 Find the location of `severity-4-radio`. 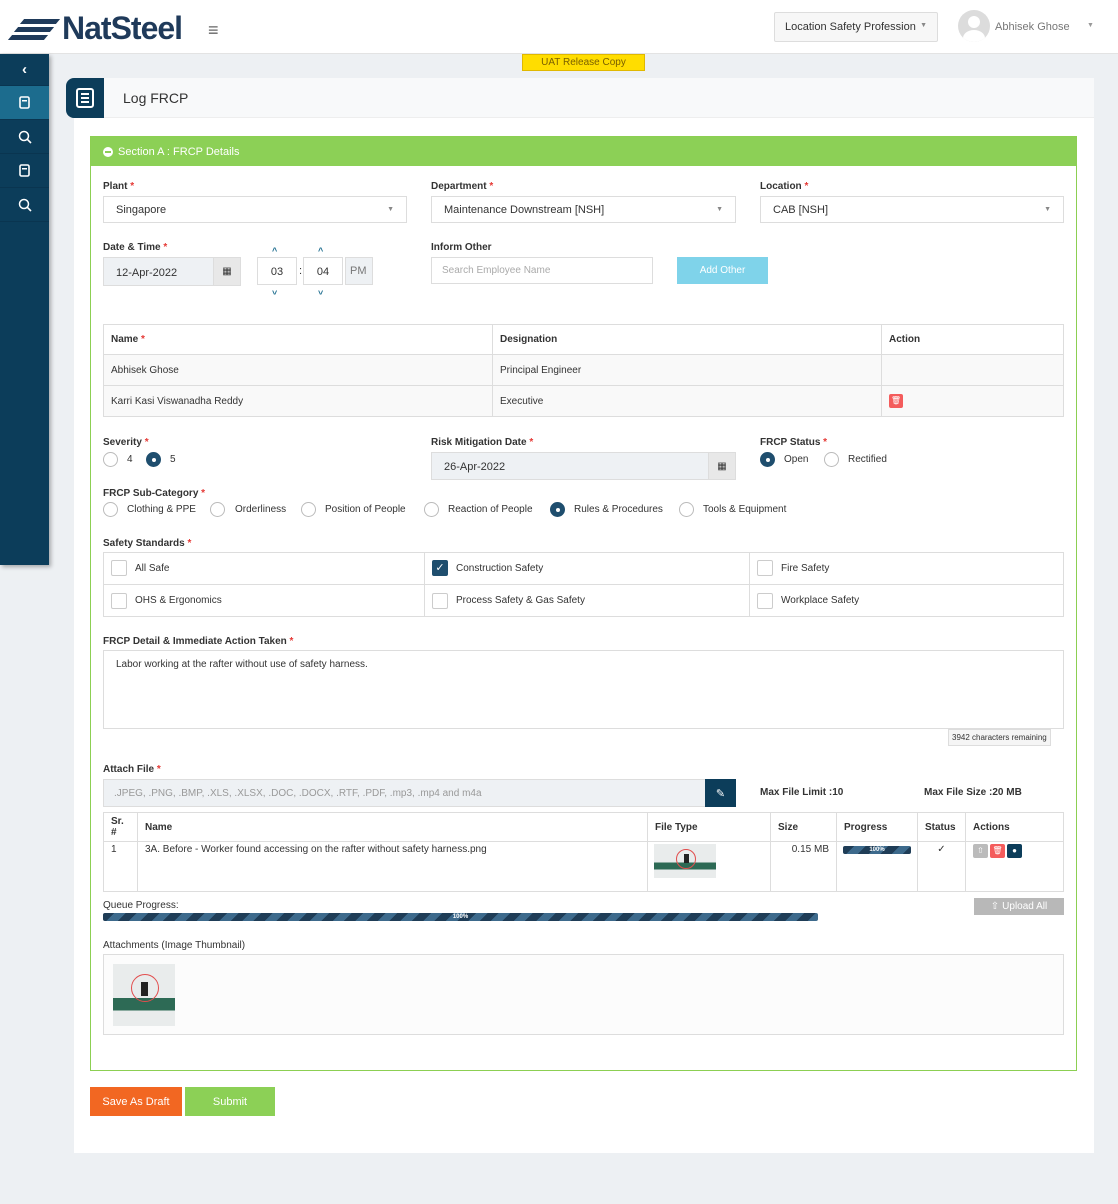

severity-4-radio is located at coordinates (110, 459).